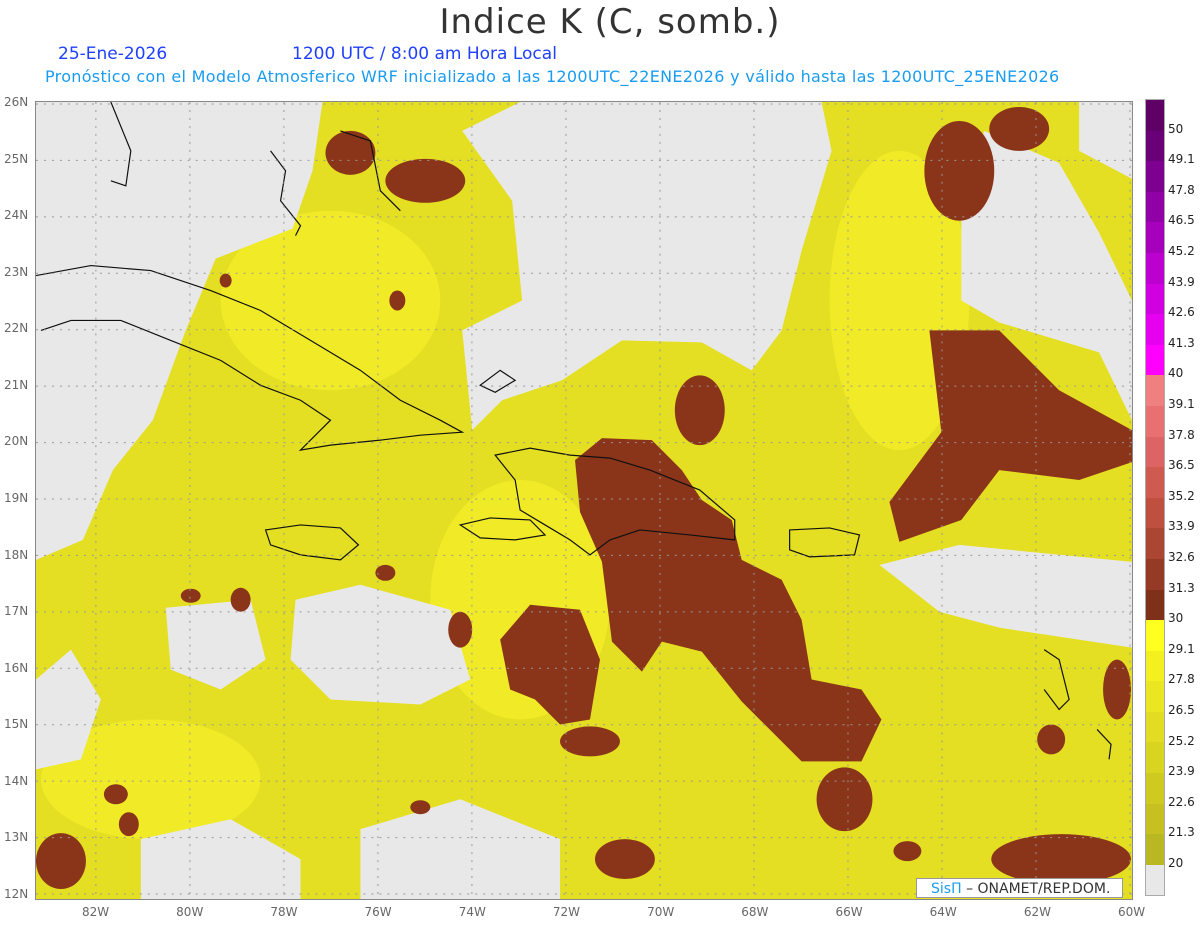 The height and width of the screenshot is (927, 1200). I want to click on longitude-label: 68W, so click(755, 912).